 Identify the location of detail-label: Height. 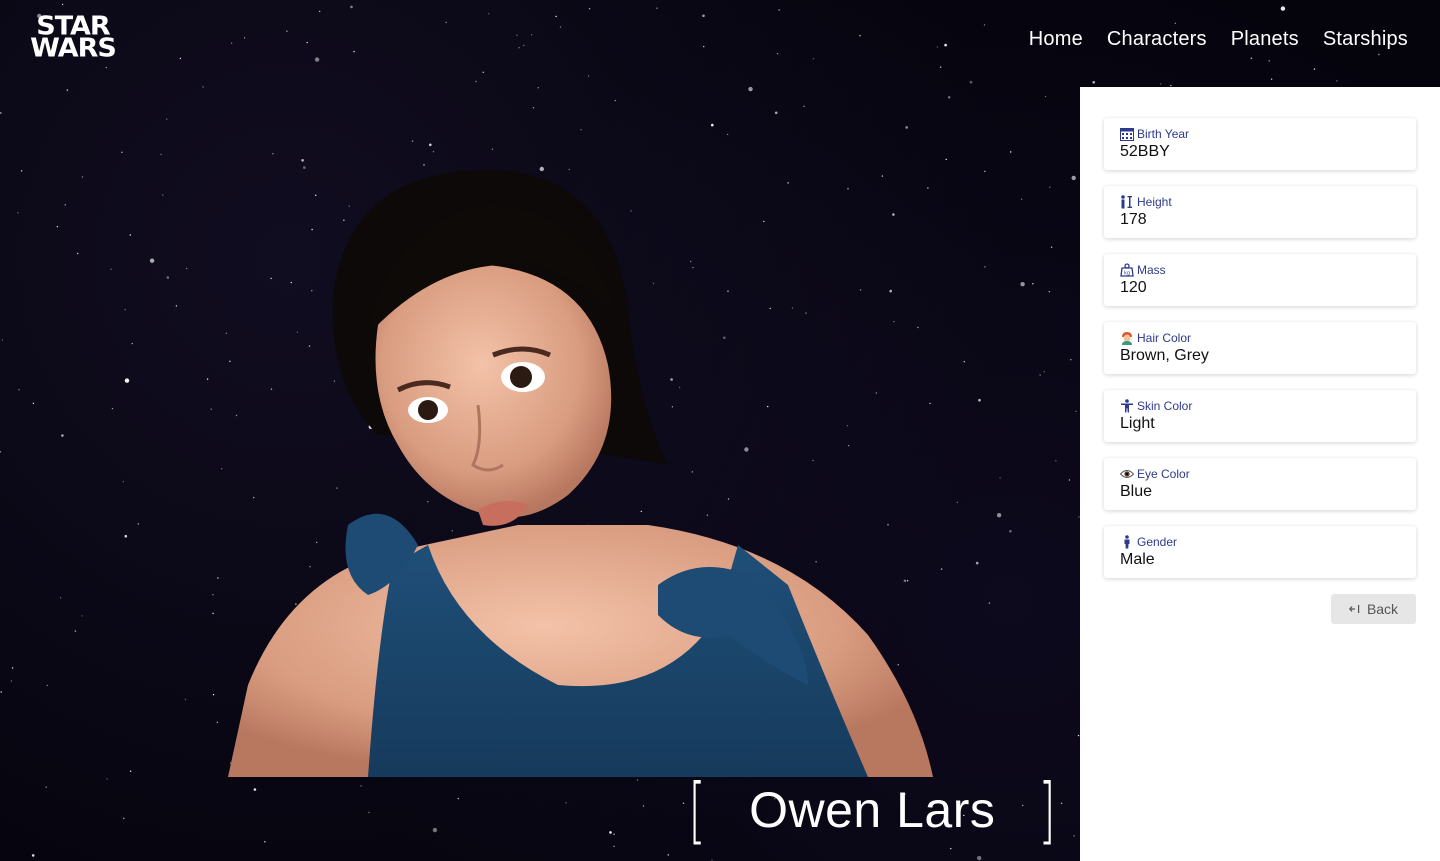
(1154, 202).